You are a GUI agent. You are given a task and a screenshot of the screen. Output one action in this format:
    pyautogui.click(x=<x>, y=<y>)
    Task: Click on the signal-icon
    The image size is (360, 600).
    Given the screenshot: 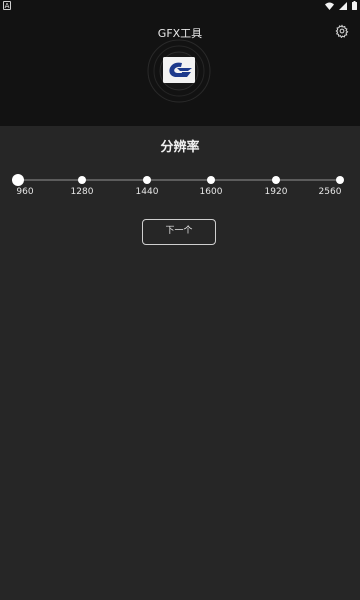 What is the action you would take?
    pyautogui.click(x=343, y=5)
    